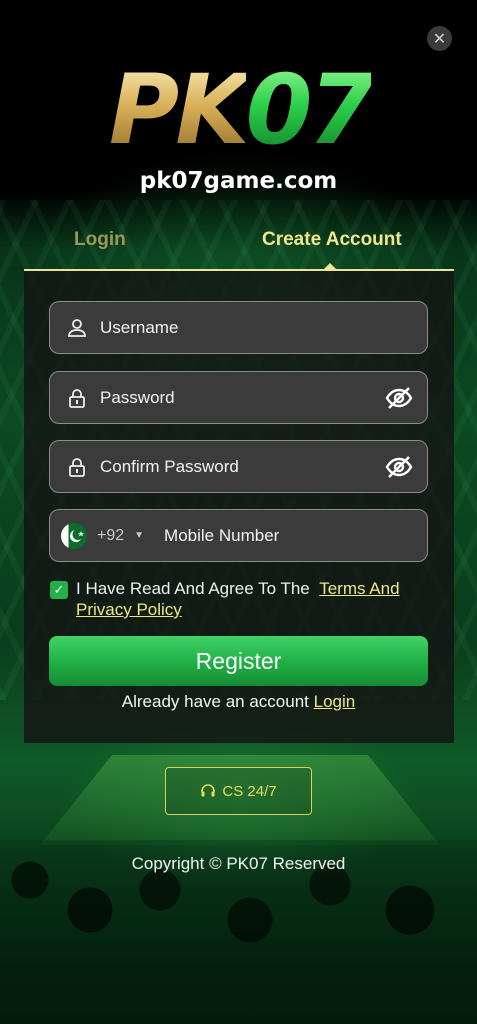  I want to click on register-button: Register, so click(238, 661).